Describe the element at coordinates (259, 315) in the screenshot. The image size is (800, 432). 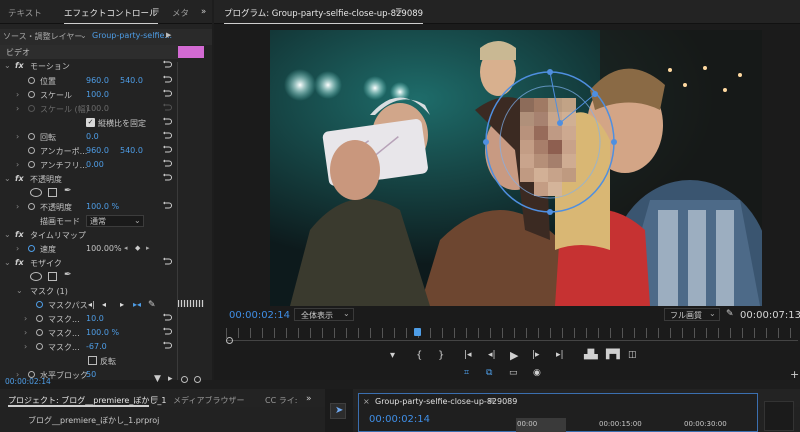
I see `program-timecode: 00:00:02:14` at that location.